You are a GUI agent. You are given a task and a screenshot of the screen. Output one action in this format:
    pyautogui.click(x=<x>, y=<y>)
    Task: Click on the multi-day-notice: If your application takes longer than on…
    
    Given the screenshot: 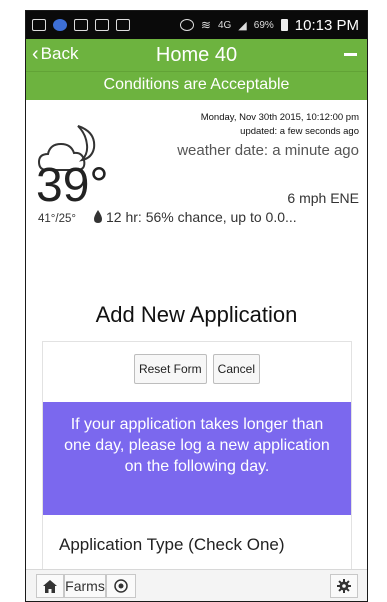 What is the action you would take?
    pyautogui.click(x=197, y=458)
    